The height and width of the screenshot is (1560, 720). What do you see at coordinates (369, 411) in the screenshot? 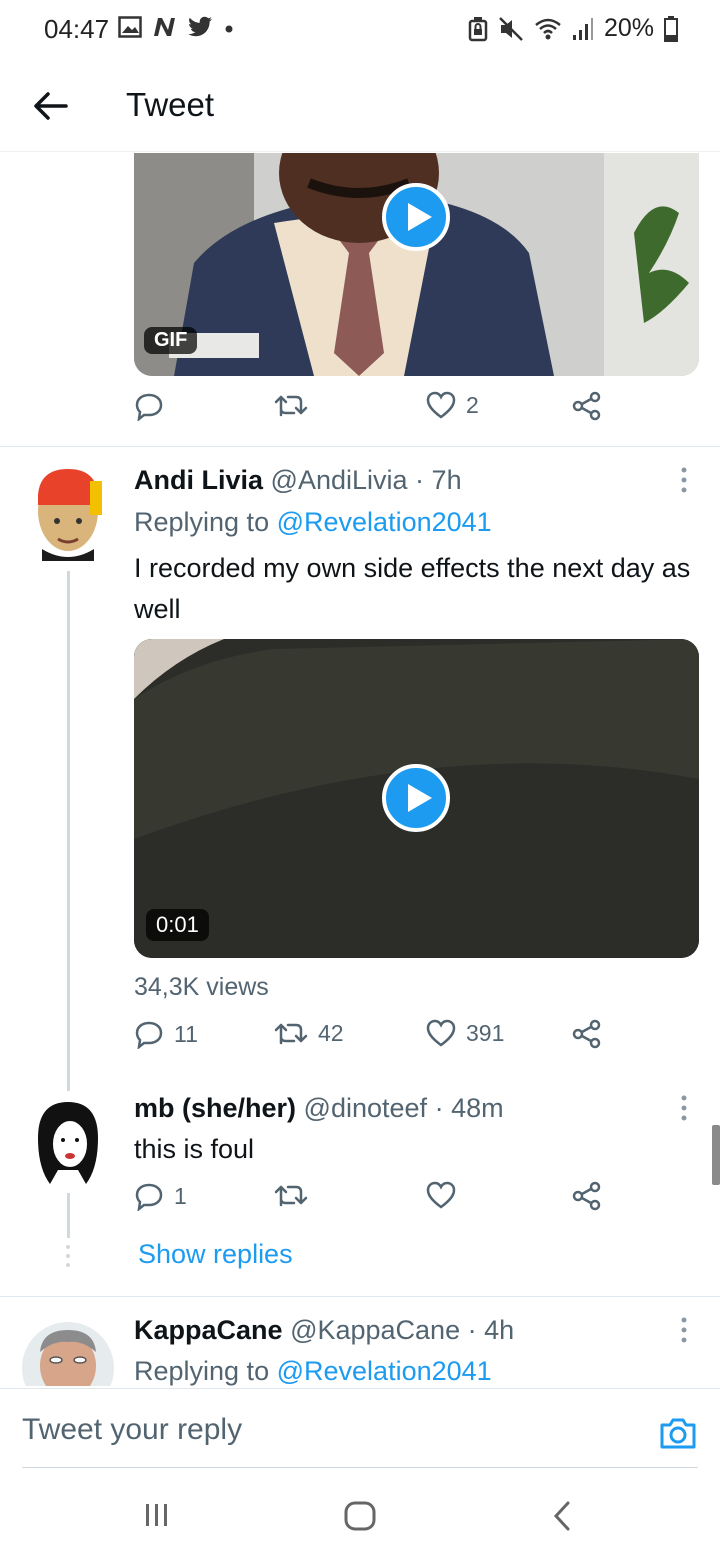
I see `tweet-actions: 2` at bounding box center [369, 411].